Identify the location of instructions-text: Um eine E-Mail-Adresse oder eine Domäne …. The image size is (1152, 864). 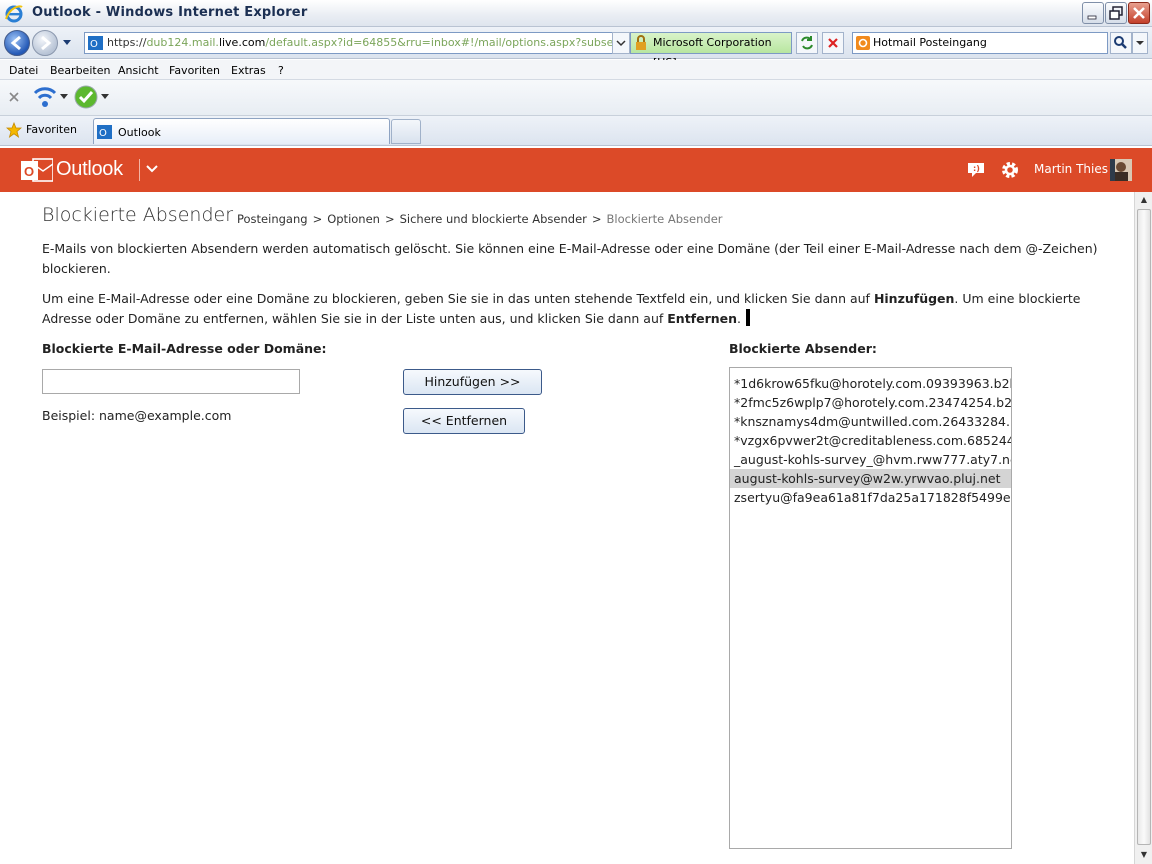
(587, 309).